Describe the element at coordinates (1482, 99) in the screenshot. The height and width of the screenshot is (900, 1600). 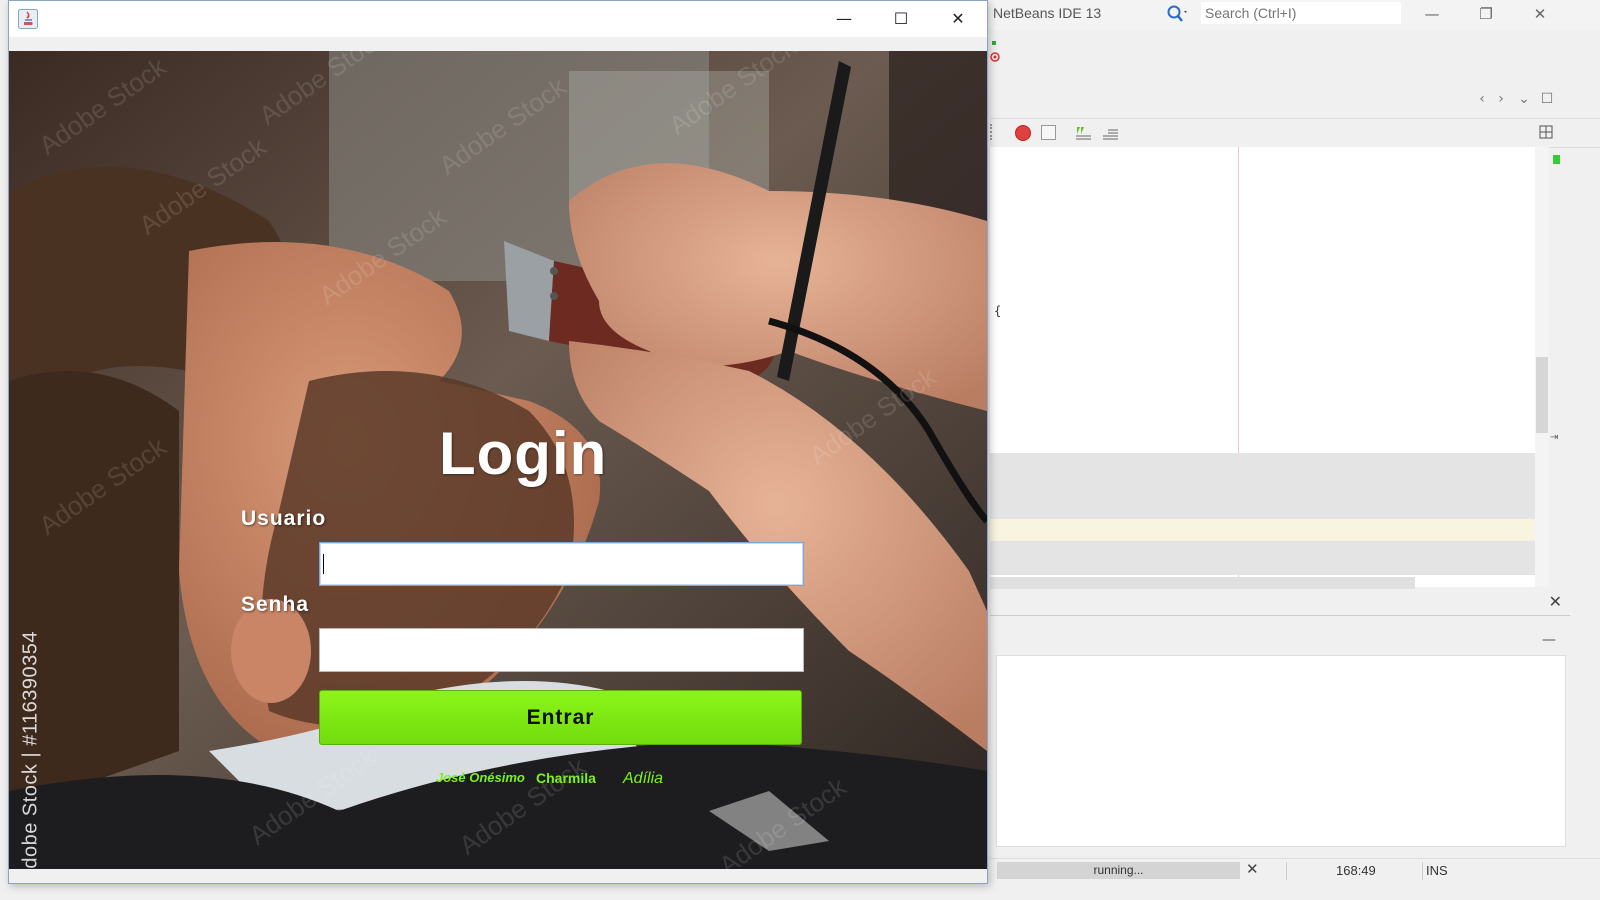
I see `chevron-left-icon: ‹` at that location.